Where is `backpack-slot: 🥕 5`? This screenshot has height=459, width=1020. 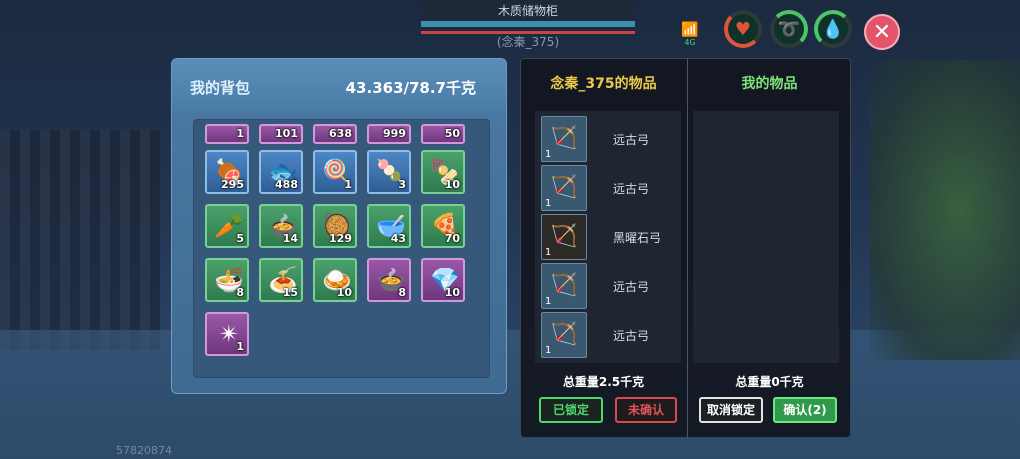
backpack-slot: 🥕 5 is located at coordinates (227, 226).